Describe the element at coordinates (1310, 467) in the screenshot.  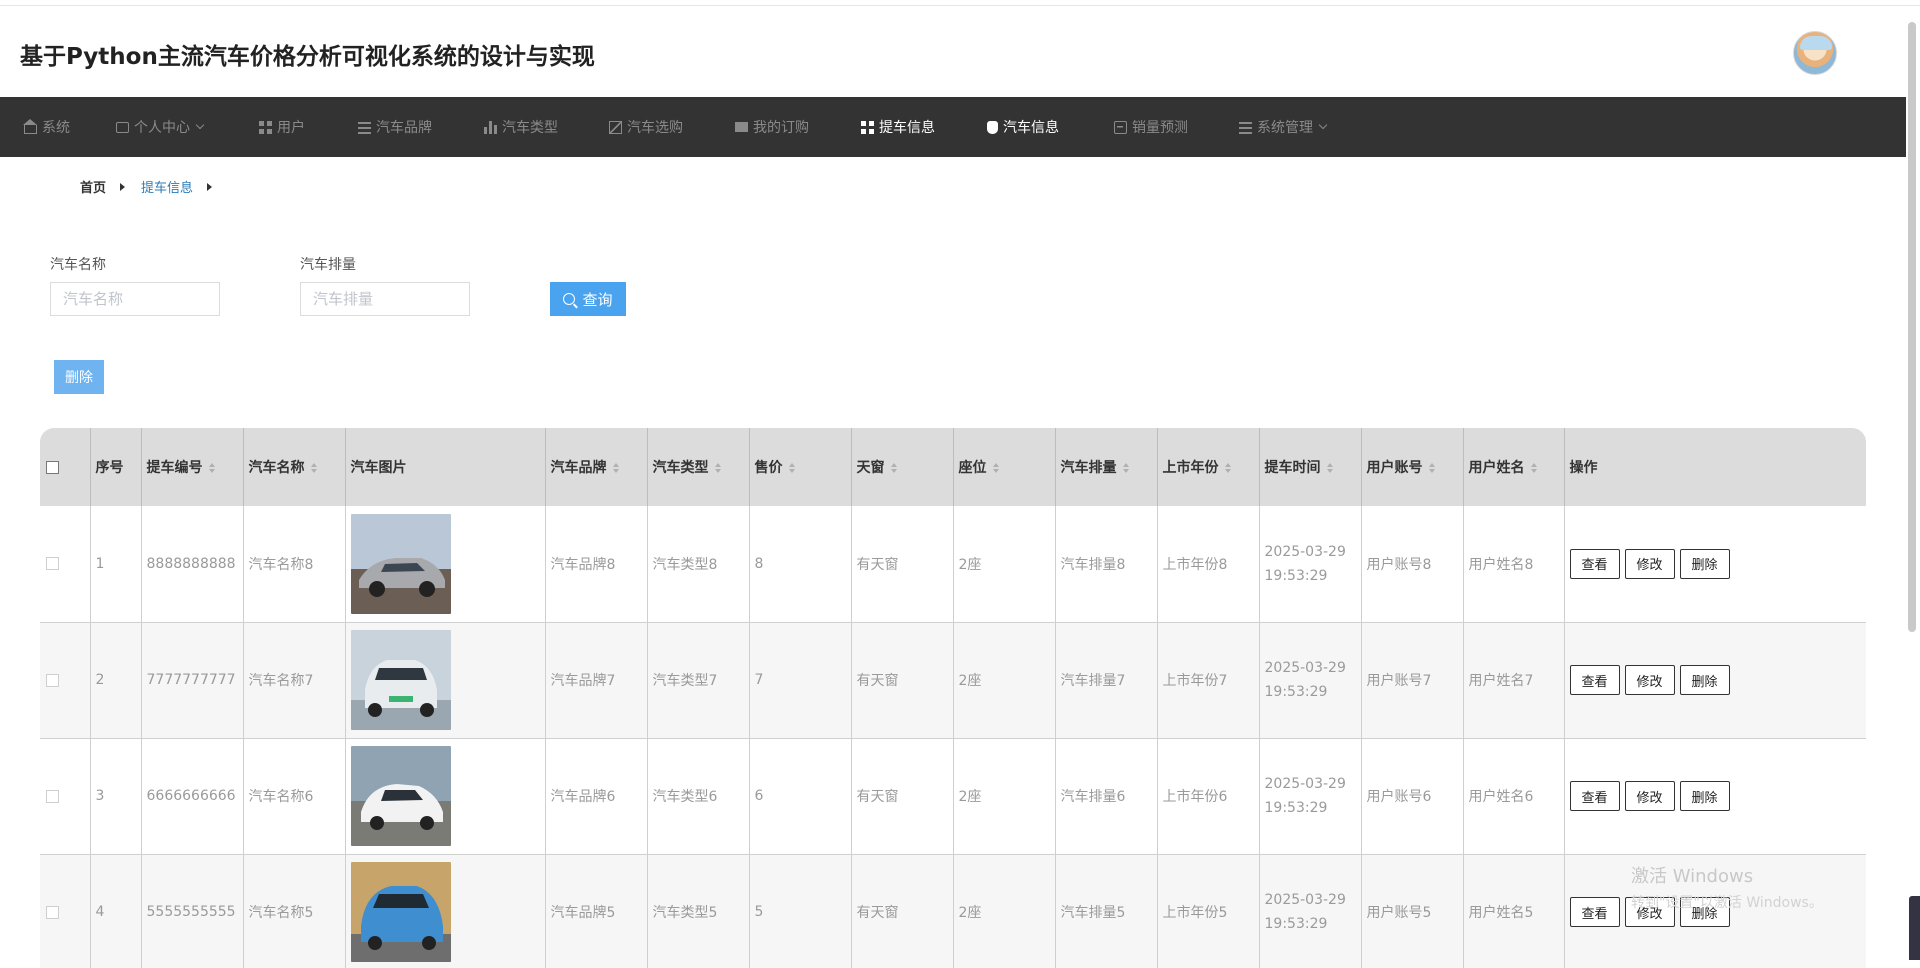
I see `col-header: 提车时间` at that location.